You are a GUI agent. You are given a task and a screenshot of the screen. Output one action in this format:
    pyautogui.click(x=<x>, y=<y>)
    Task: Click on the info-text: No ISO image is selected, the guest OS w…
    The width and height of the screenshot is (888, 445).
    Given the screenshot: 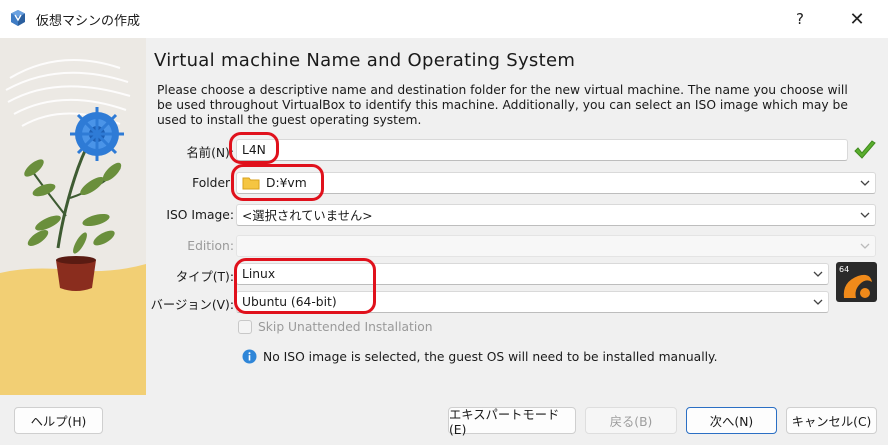 What is the action you would take?
    pyautogui.click(x=490, y=356)
    